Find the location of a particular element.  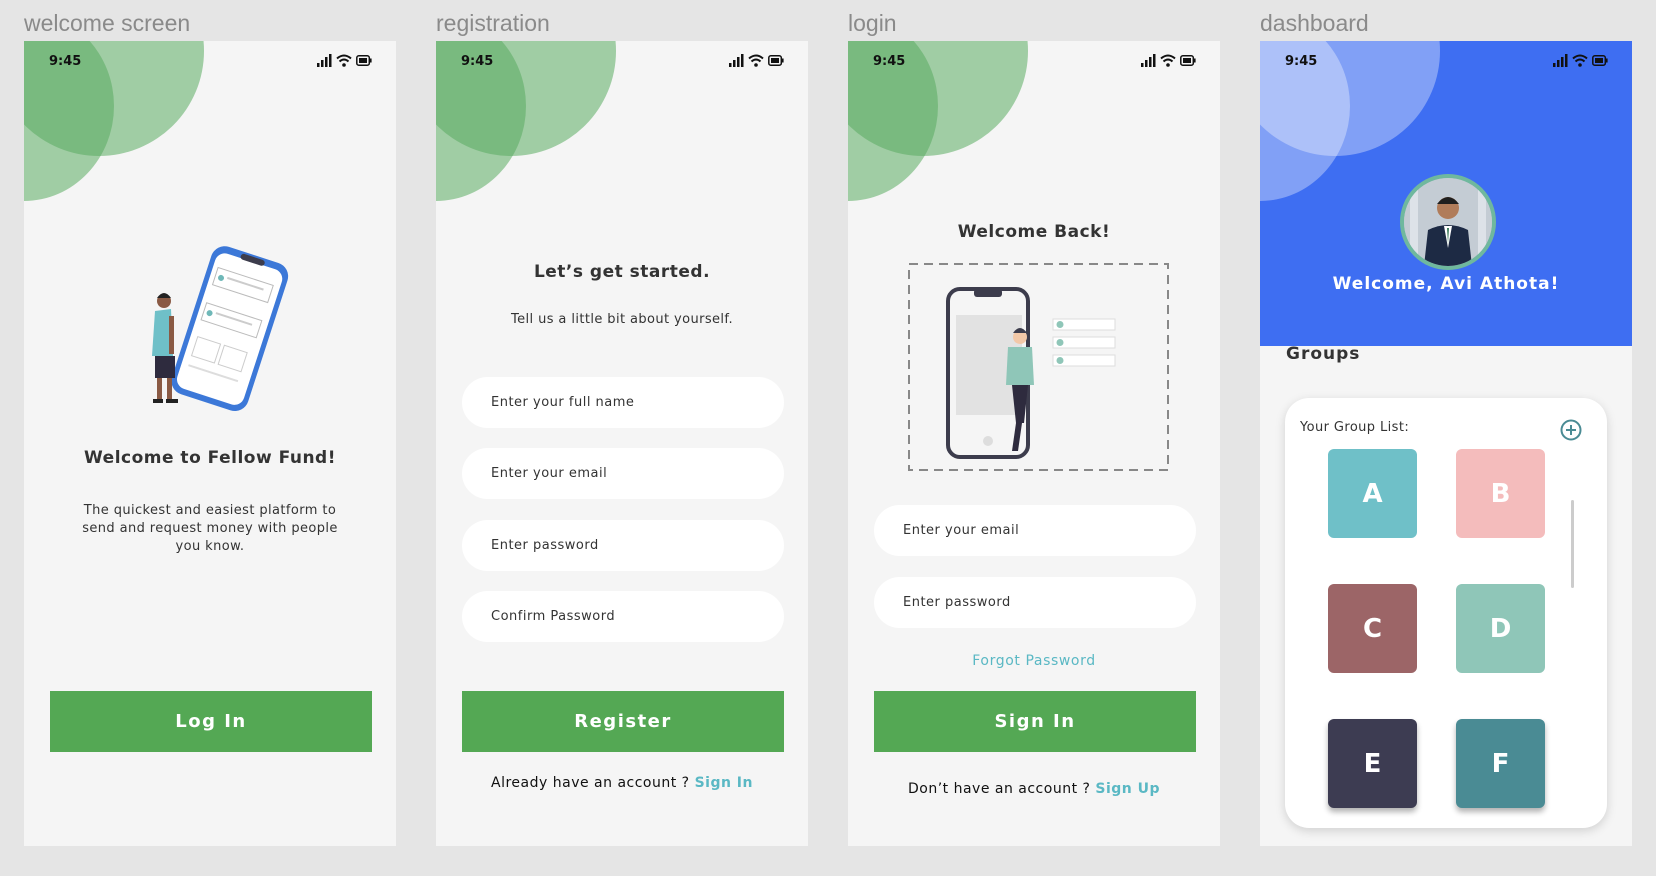

confirm-password-input is located at coordinates (623, 616).